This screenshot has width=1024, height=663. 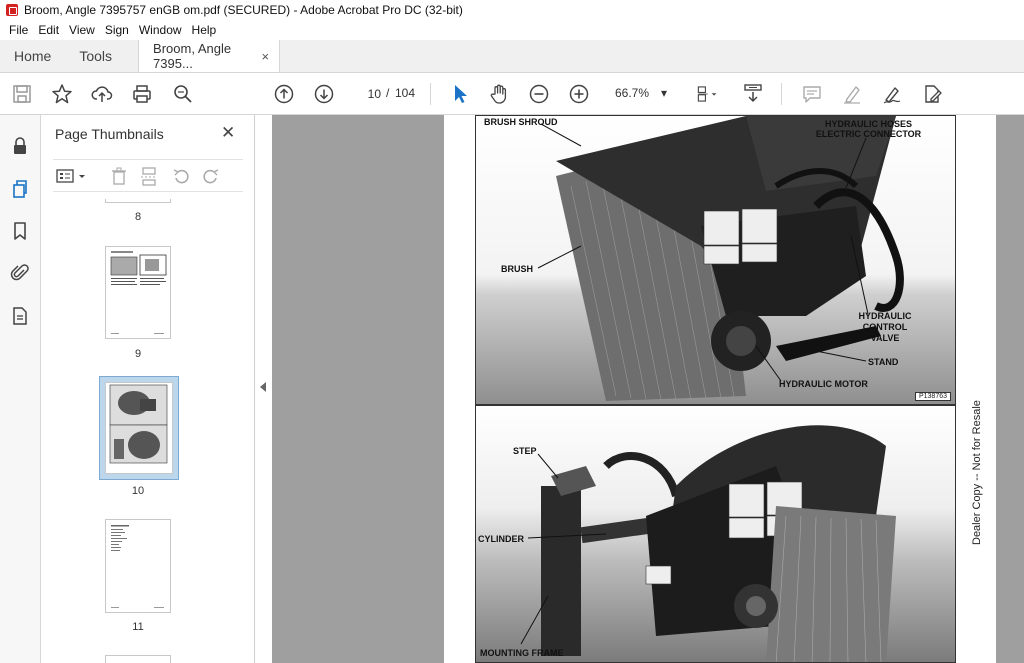 I want to click on callout-step: STEP, so click(x=525, y=451).